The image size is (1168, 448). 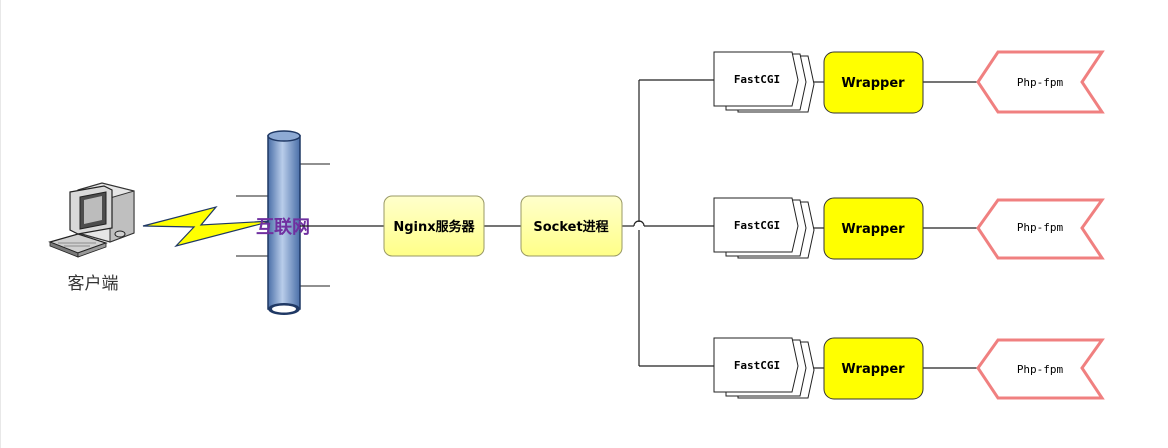 I want to click on socket-process-label: Socket进程, so click(x=570, y=227).